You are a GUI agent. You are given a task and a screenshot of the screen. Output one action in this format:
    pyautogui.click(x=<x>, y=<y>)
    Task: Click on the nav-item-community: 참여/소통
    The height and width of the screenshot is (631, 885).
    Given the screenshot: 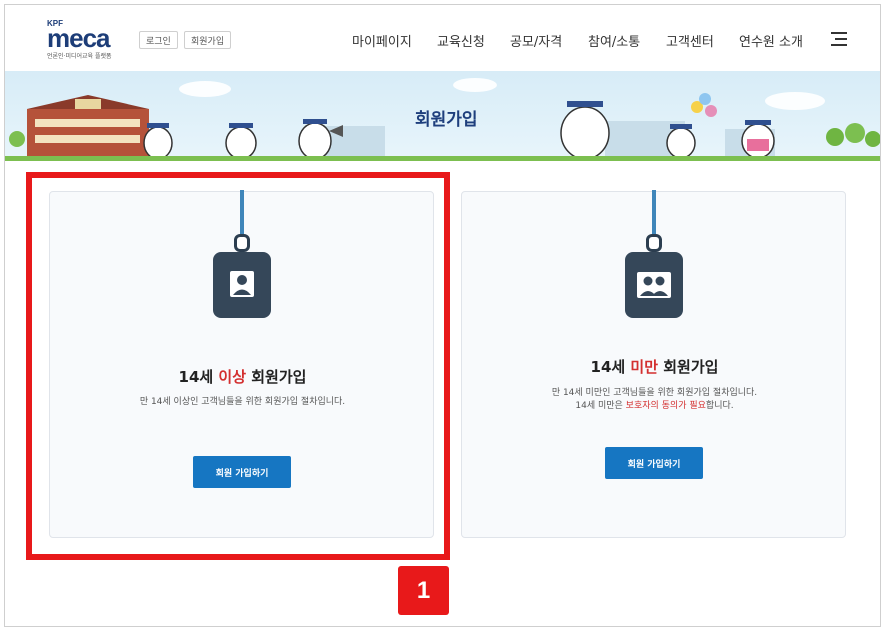 What is the action you would take?
    pyautogui.click(x=614, y=40)
    